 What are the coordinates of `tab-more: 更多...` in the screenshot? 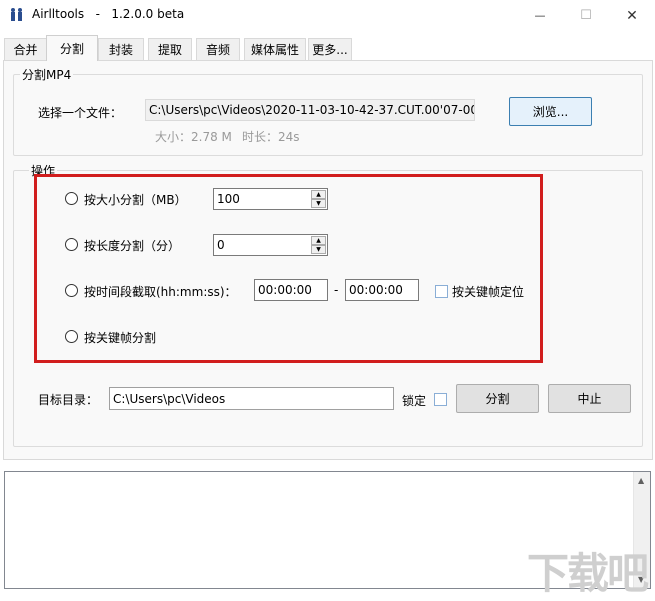 It's located at (330, 49).